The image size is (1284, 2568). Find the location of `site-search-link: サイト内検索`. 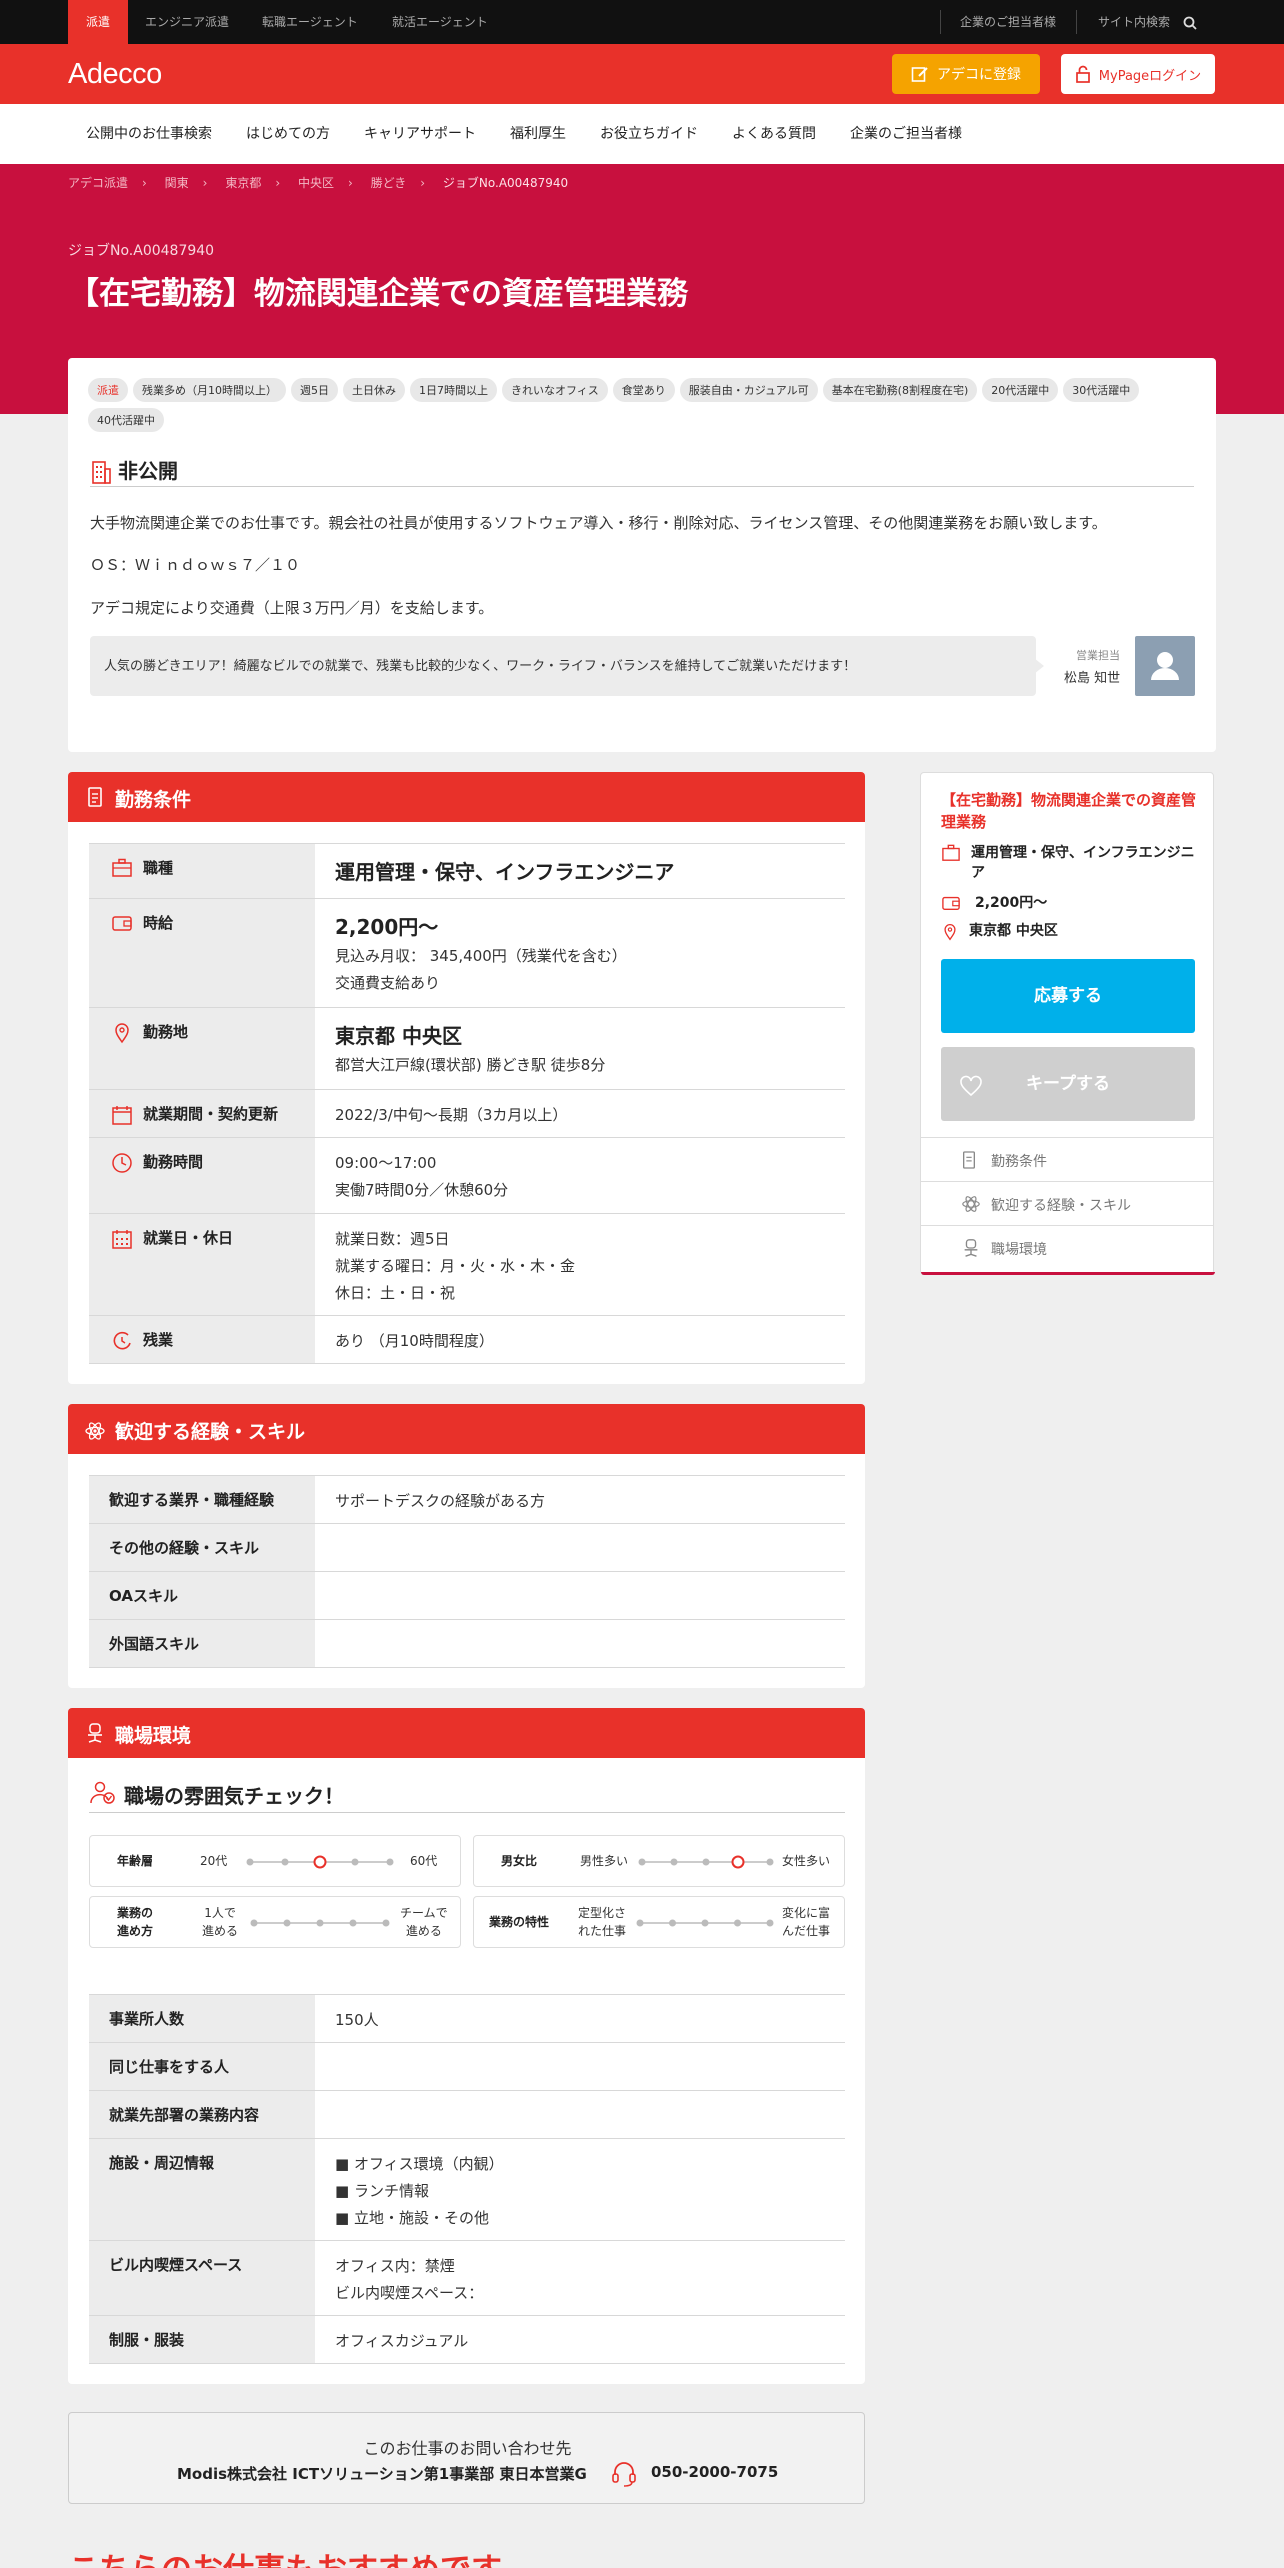

site-search-link: サイト内検索 is located at coordinates (1134, 22).